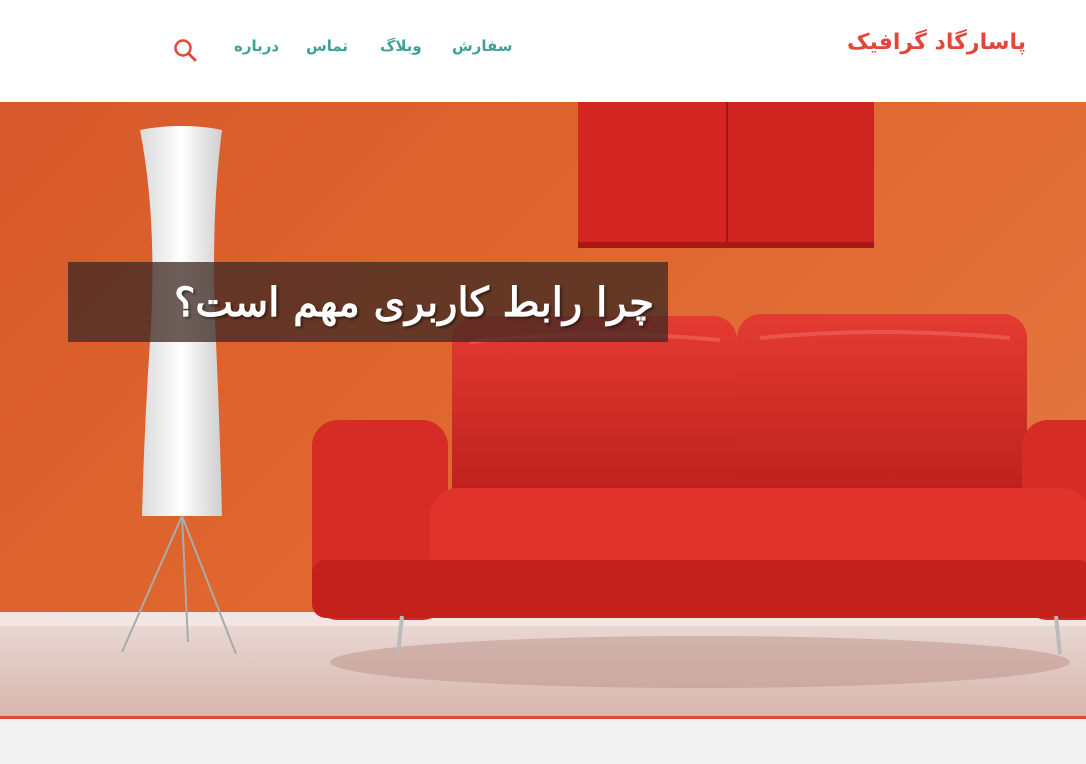 The height and width of the screenshot is (764, 1086). What do you see at coordinates (401, 46) in the screenshot?
I see `nav-item-blog: وبلاگ` at bounding box center [401, 46].